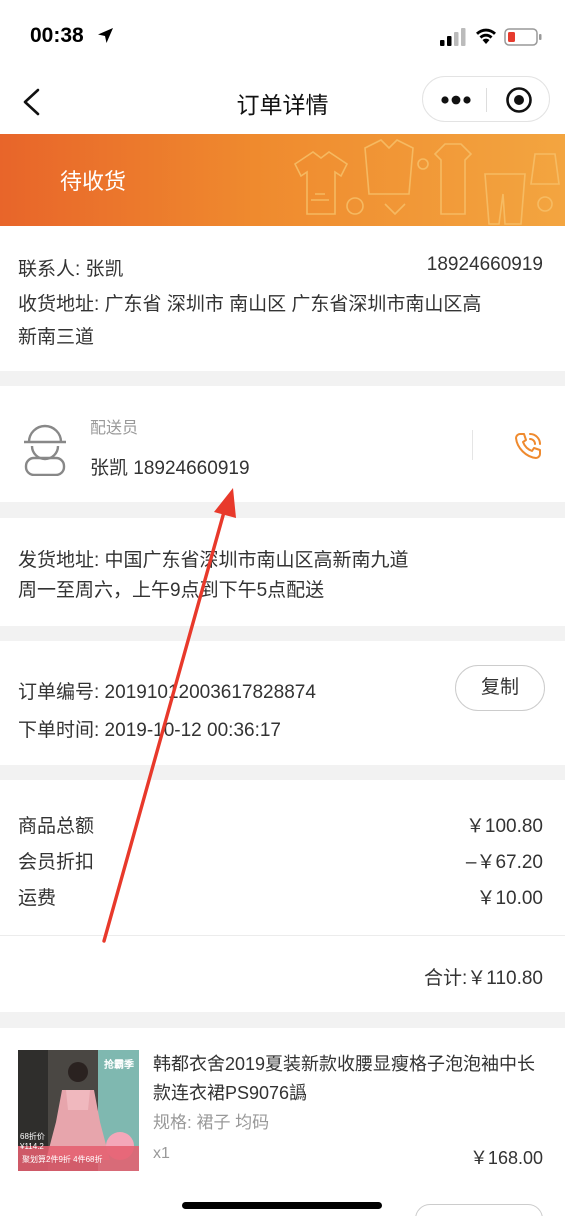  What do you see at coordinates (56, 862) in the screenshot?
I see `discount-label: 会员折扣` at bounding box center [56, 862].